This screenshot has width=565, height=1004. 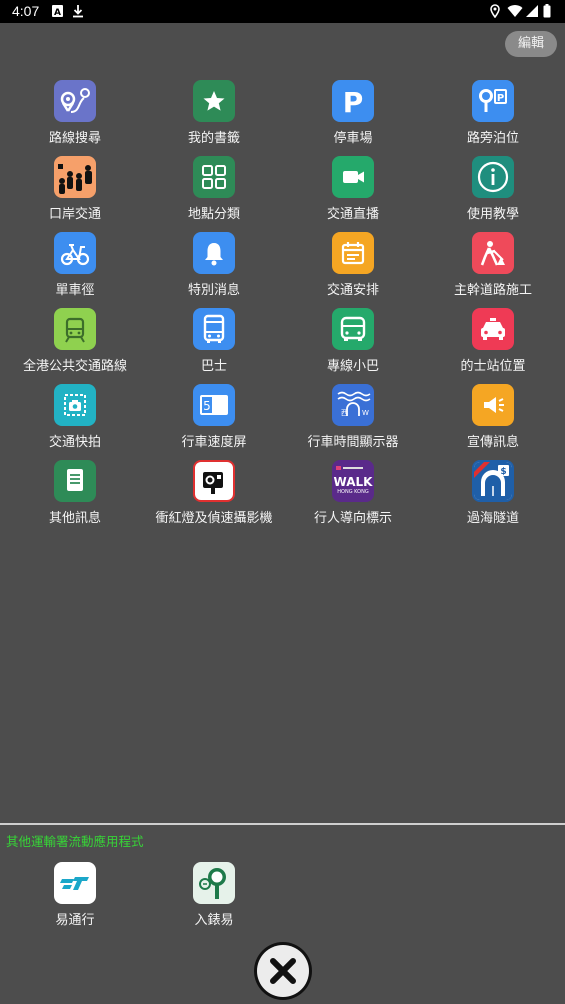 What do you see at coordinates (493, 101) in the screenshot?
I see `parking-meter-icon: P` at bounding box center [493, 101].